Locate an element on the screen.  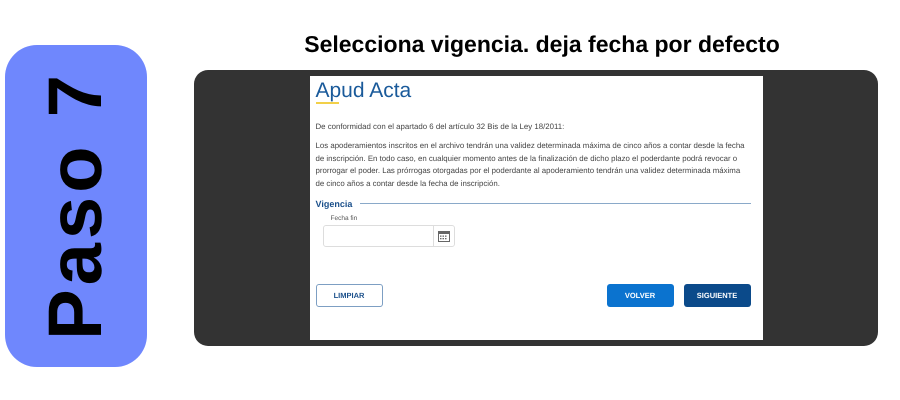
instruction-heading: Selecciona vigencia. deja fecha por defecto is located at coordinates (542, 44).